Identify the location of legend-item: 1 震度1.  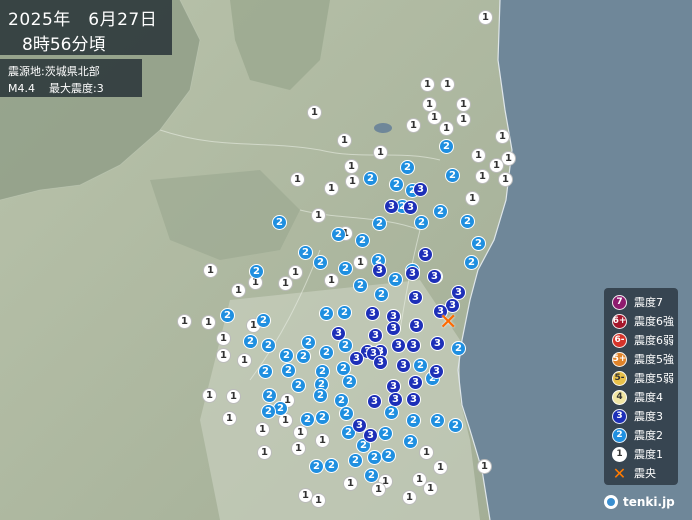
(637, 454).